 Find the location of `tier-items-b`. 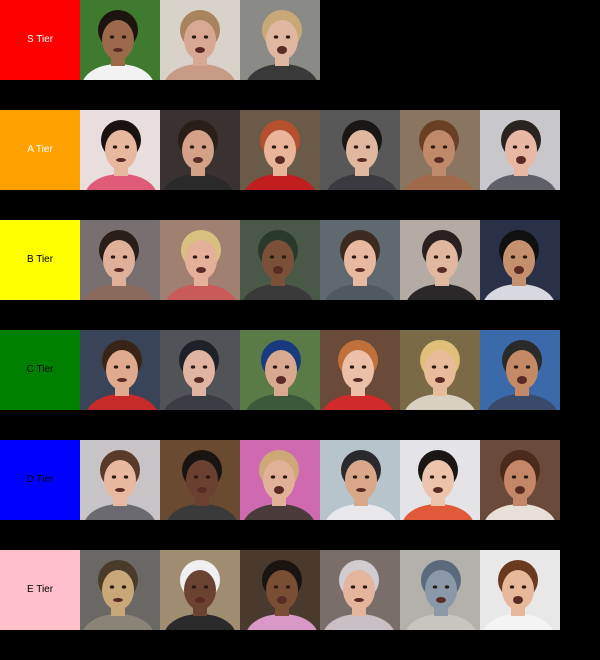

tier-items-b is located at coordinates (320, 260).